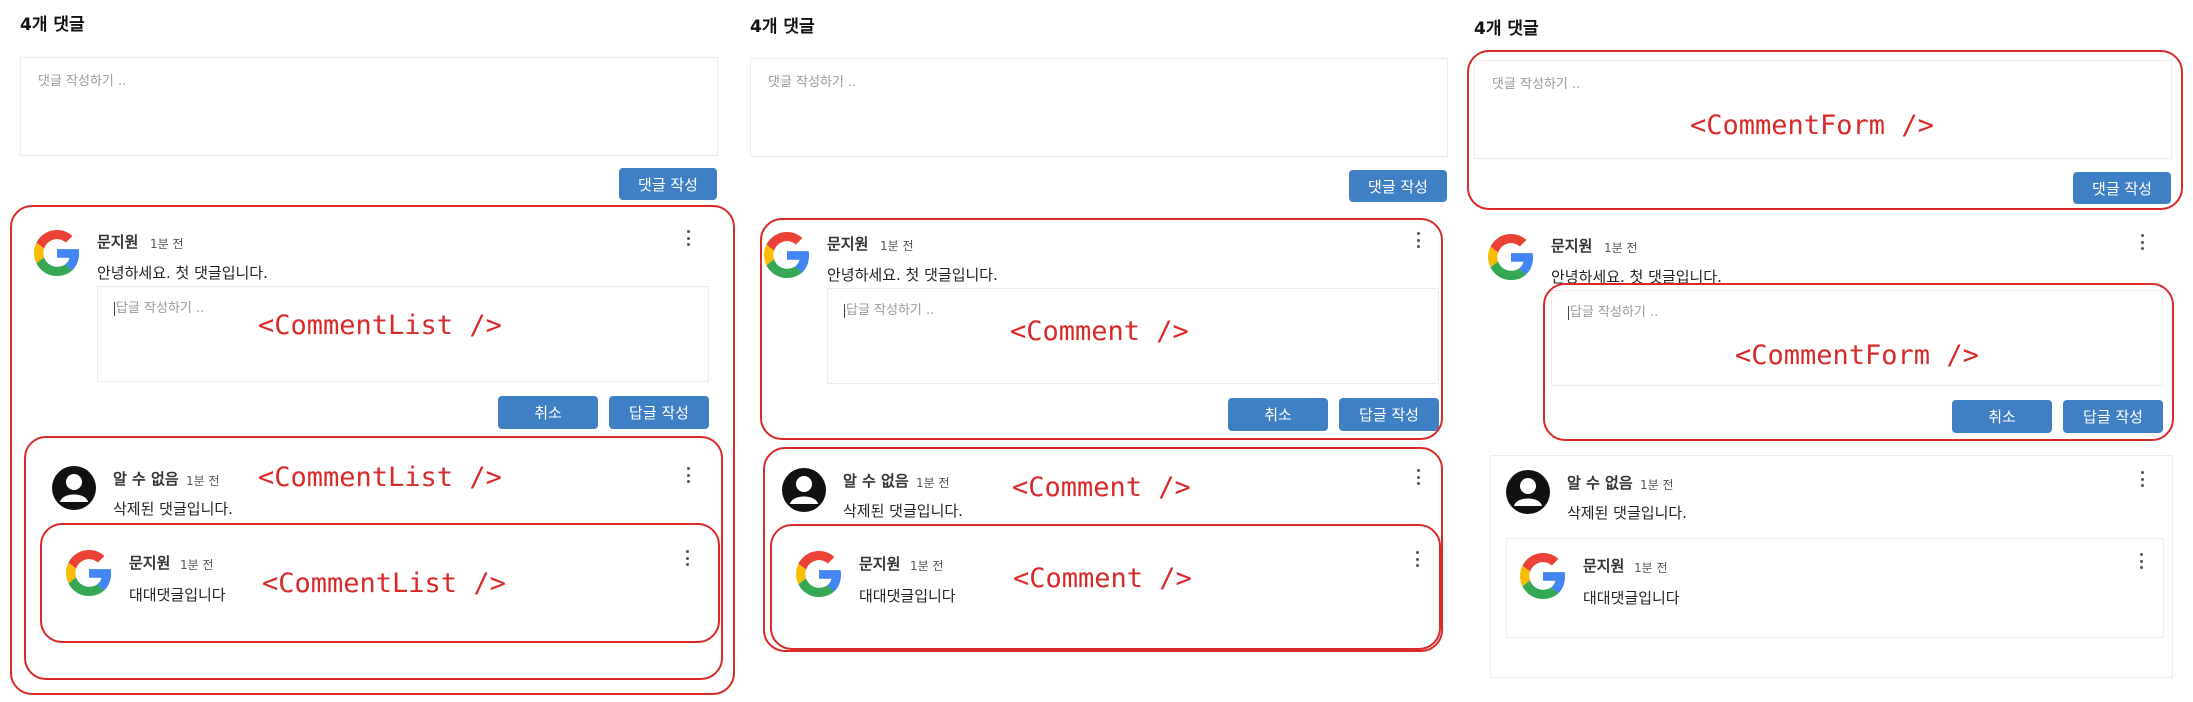  What do you see at coordinates (1627, 513) in the screenshot?
I see `comment-text: 삭제된 댓글입니다.` at bounding box center [1627, 513].